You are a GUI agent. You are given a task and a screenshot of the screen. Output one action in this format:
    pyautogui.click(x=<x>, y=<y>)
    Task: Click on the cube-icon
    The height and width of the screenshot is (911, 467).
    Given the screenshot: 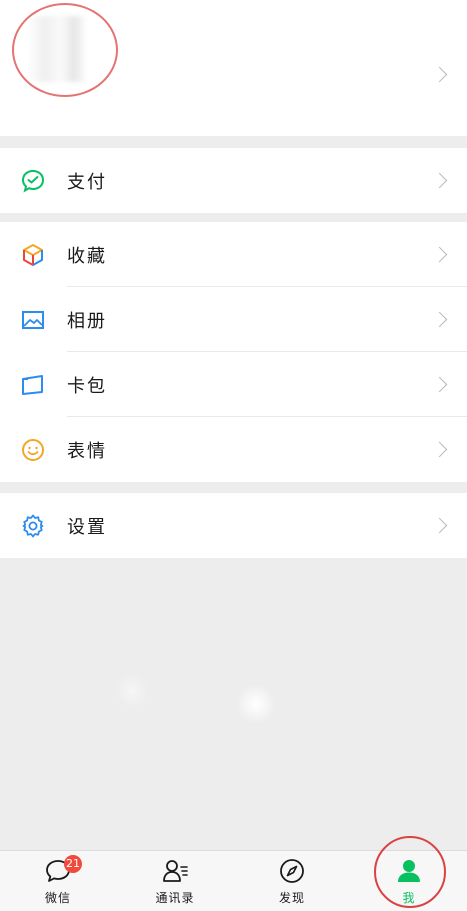 What is the action you would take?
    pyautogui.click(x=33, y=255)
    